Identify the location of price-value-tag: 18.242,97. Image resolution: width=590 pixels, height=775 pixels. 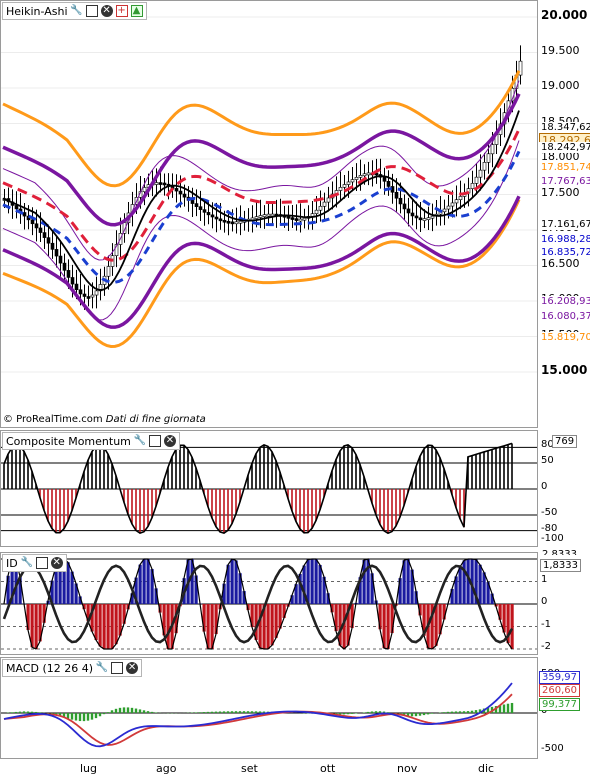
(564, 147).